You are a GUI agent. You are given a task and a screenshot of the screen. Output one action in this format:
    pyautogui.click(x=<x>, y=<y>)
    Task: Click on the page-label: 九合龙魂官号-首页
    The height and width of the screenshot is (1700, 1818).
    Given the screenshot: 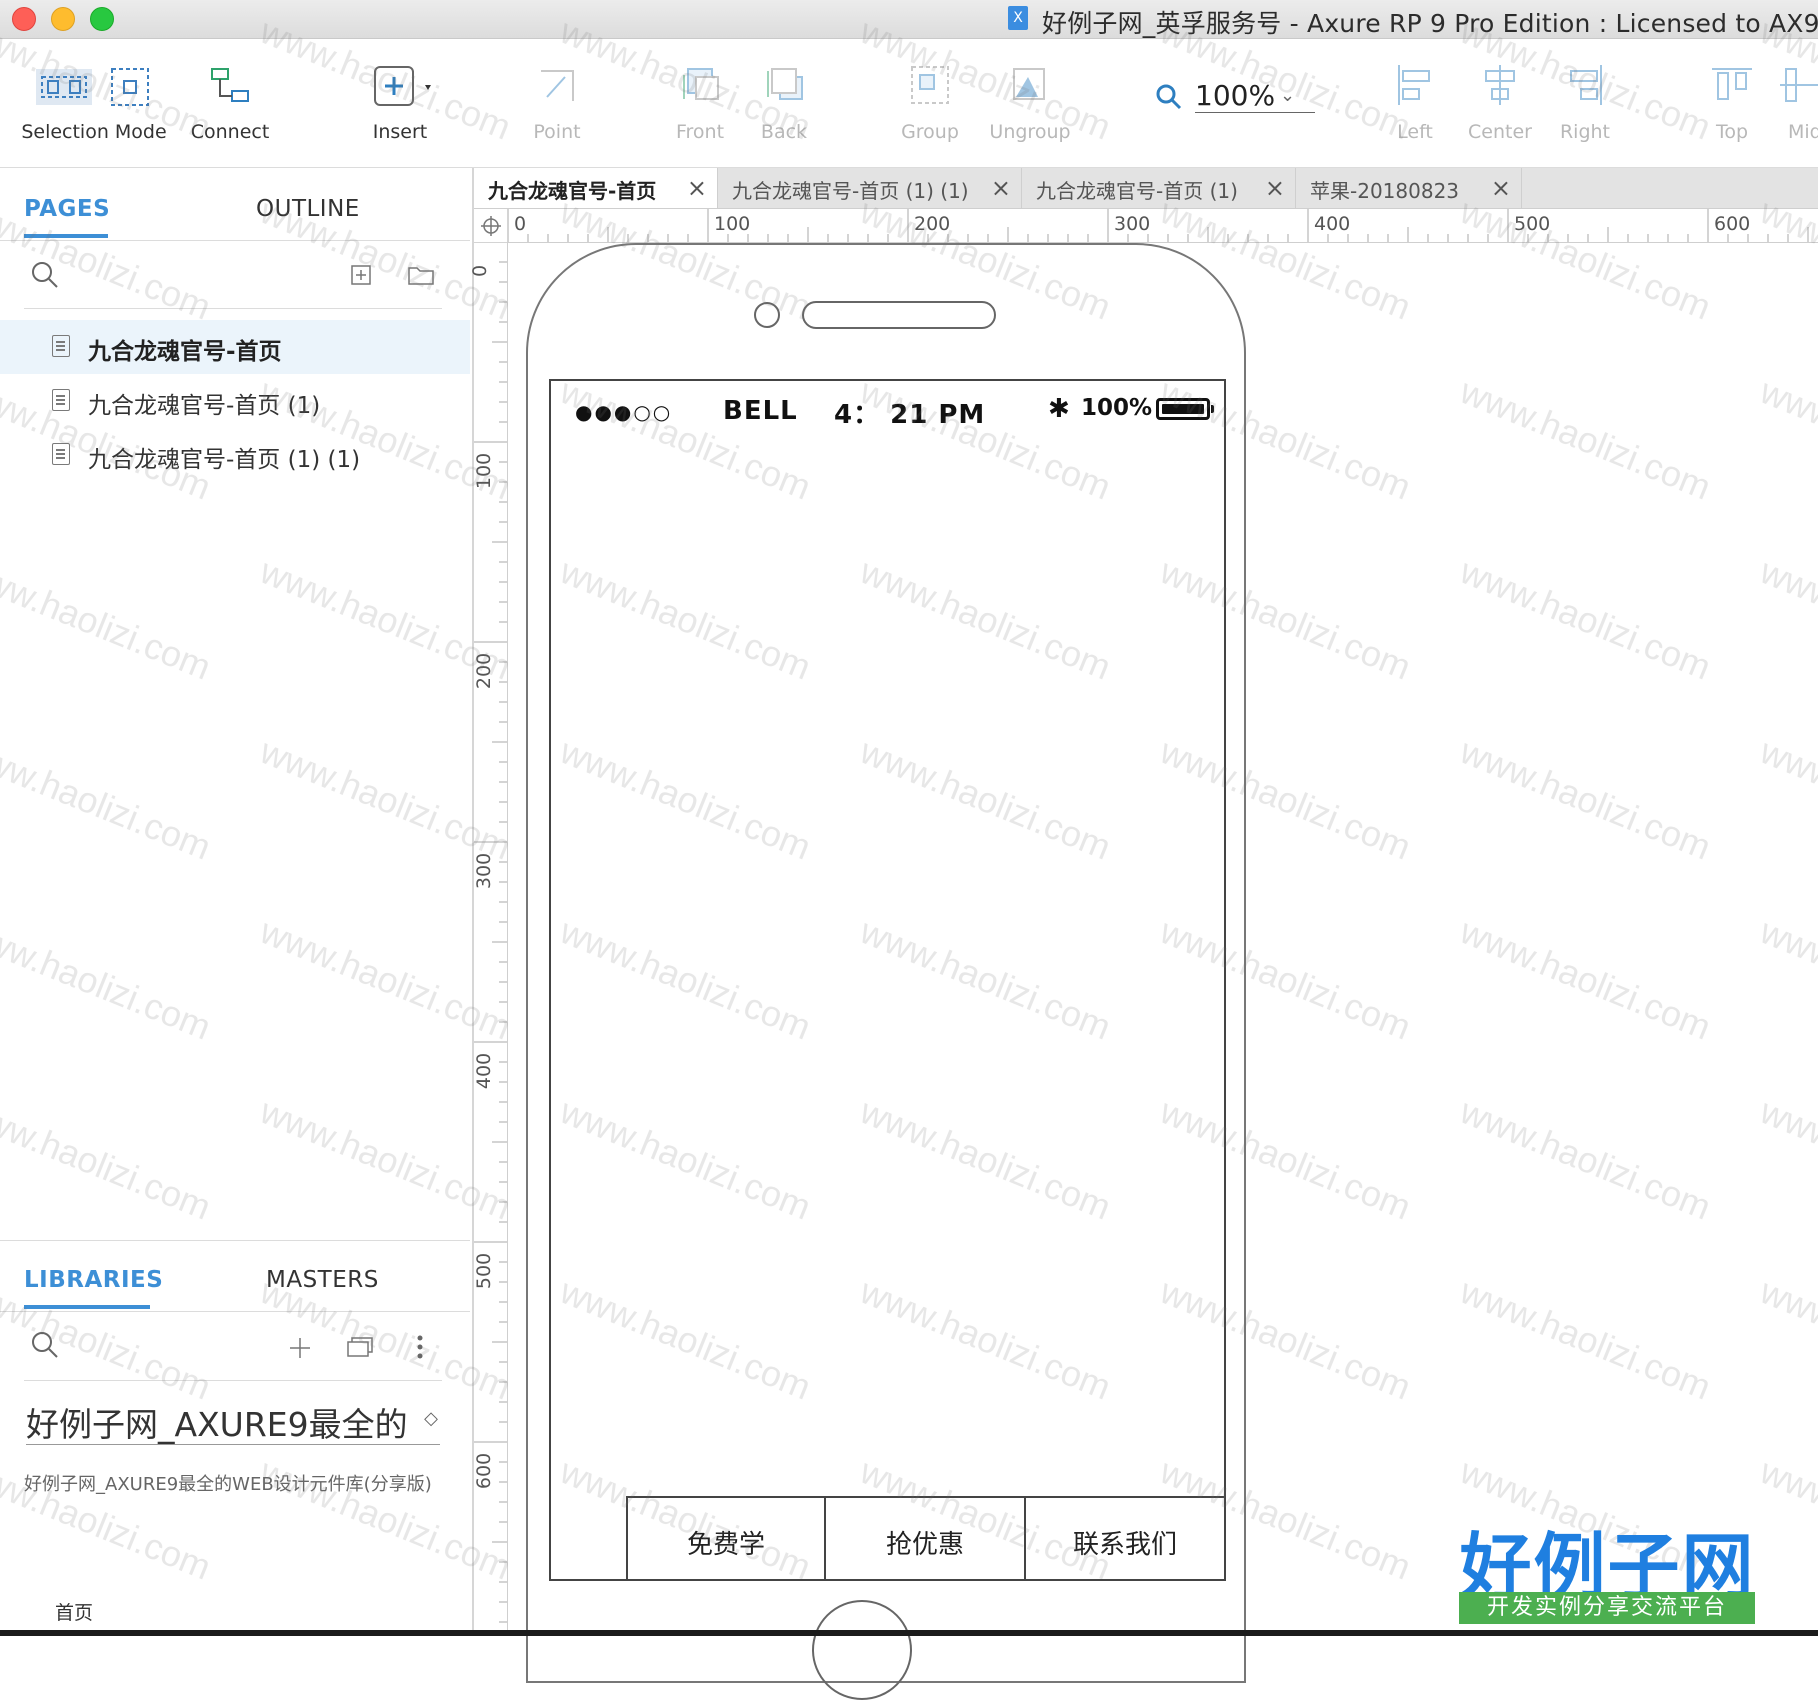 What is the action you would take?
    pyautogui.click(x=185, y=352)
    